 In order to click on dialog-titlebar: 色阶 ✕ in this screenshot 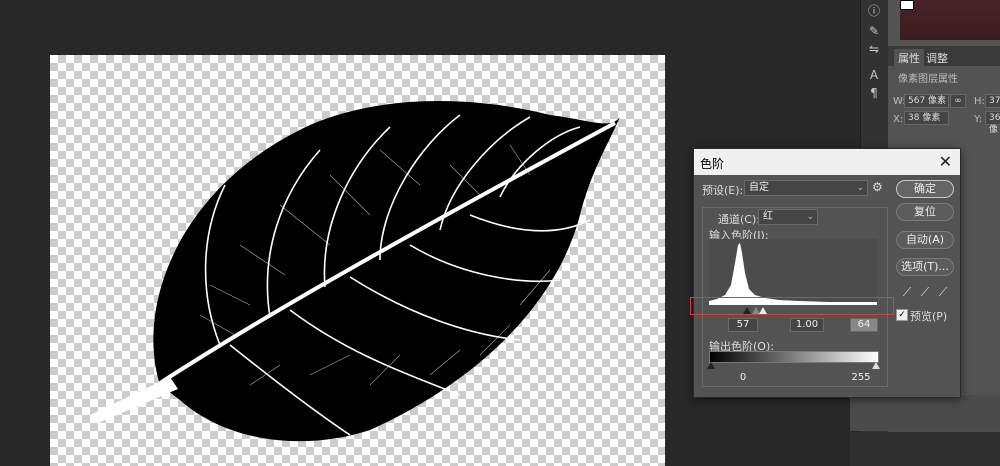, I will do `click(827, 162)`.